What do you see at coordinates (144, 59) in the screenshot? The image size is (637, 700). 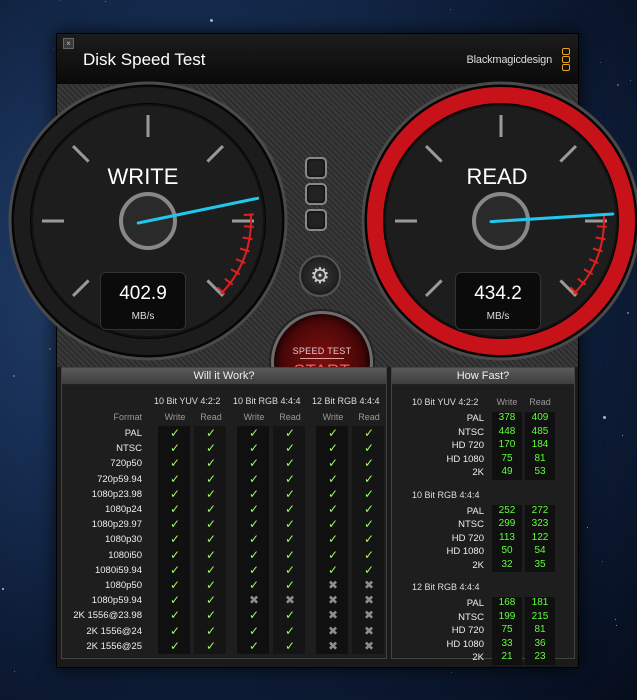 I see `window-title: Disk Speed Test` at bounding box center [144, 59].